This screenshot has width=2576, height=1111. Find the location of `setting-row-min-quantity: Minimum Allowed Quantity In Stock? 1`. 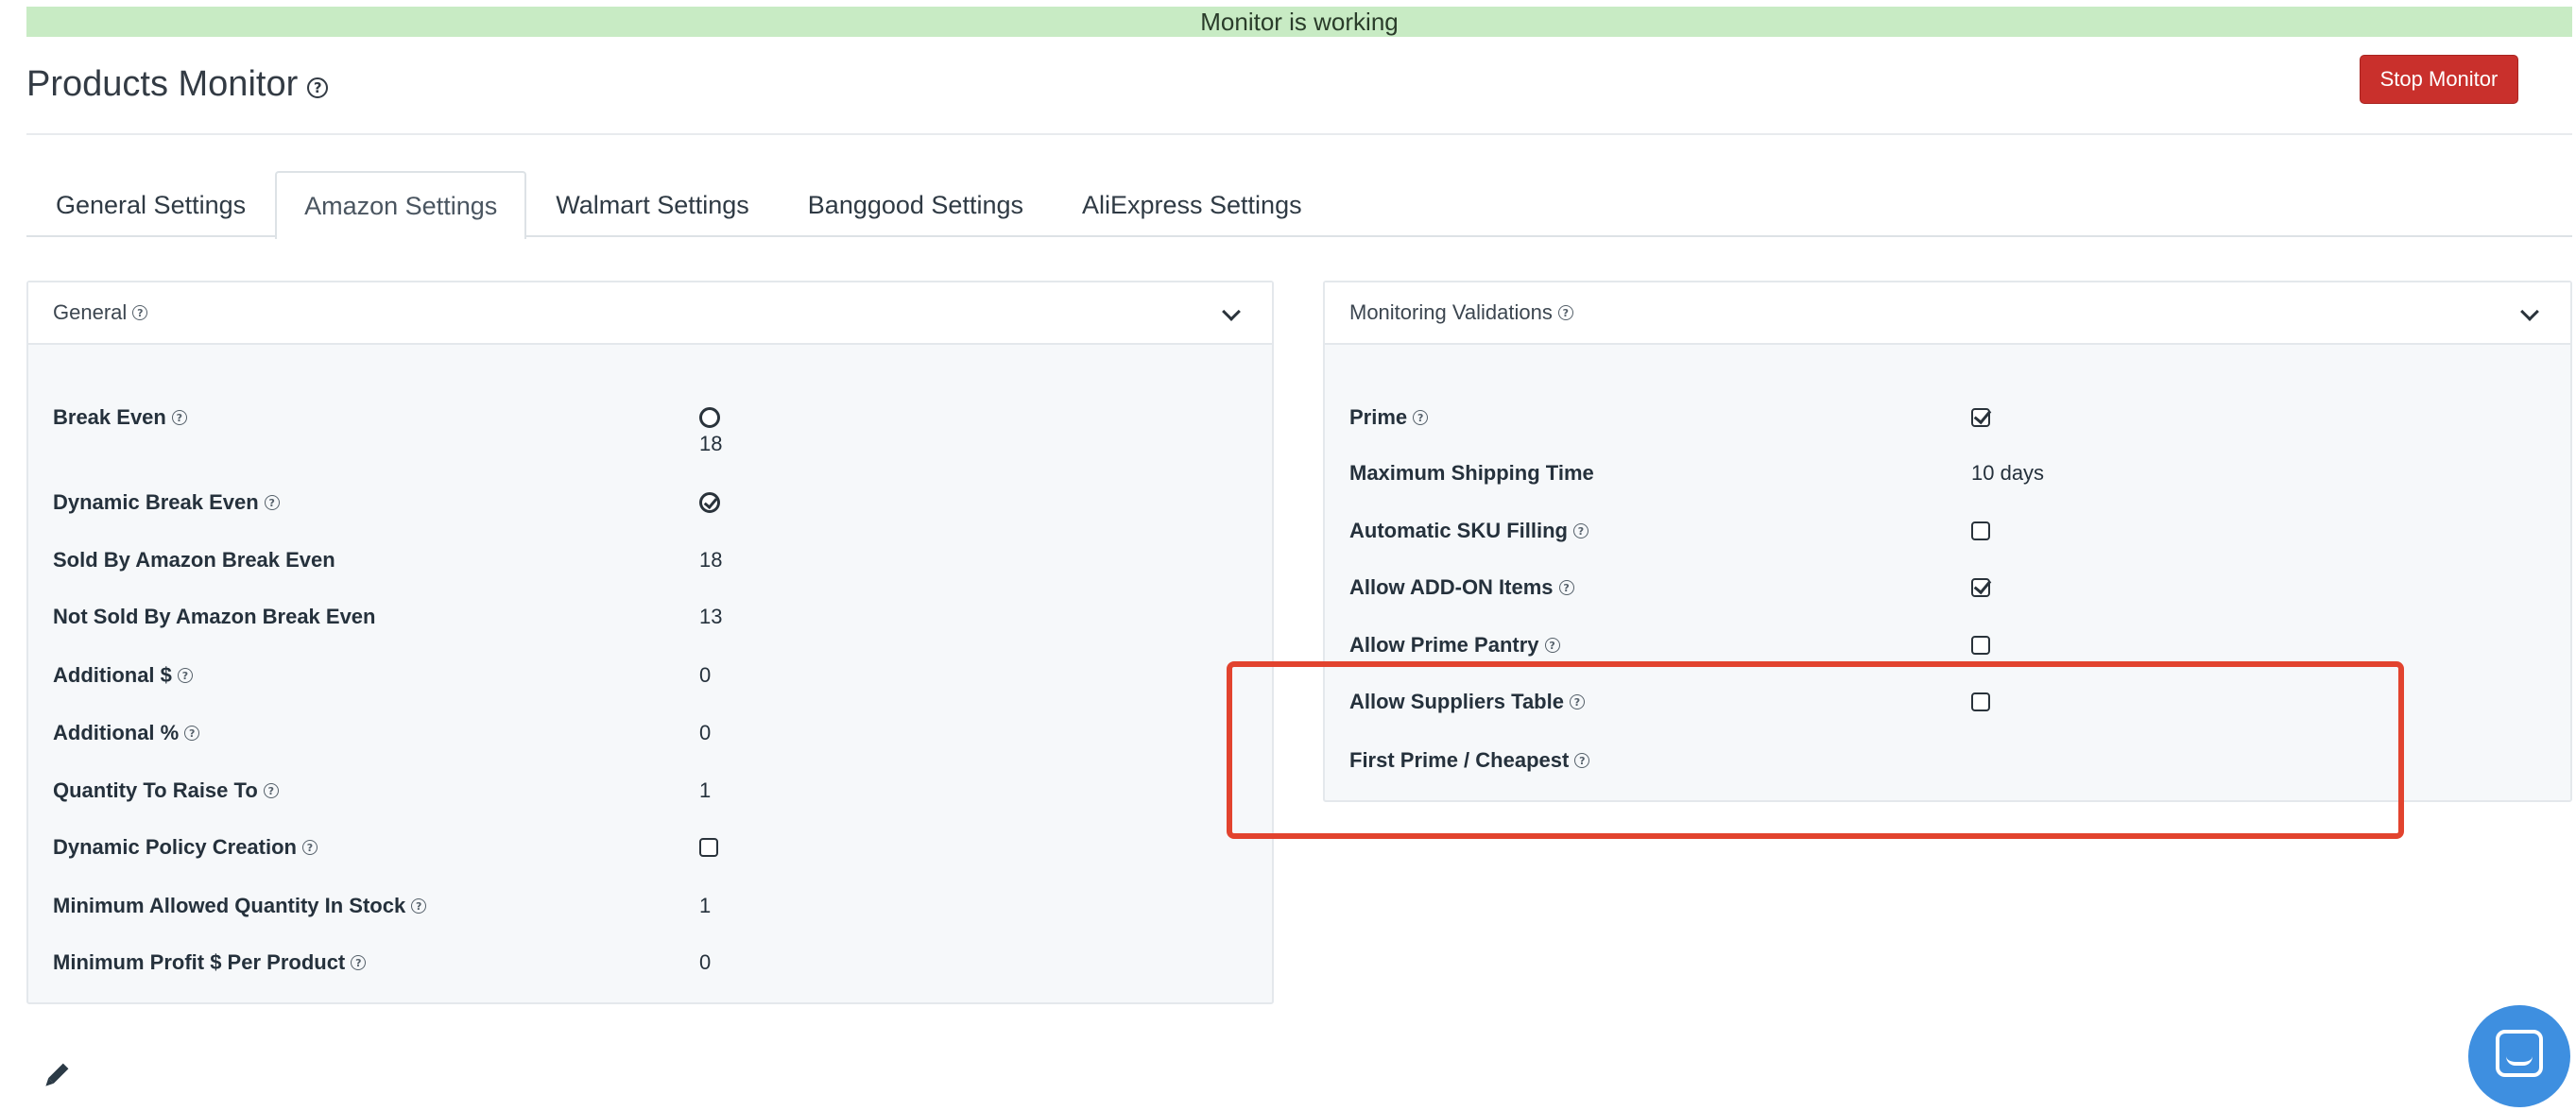

setting-row-min-quantity: Minimum Allowed Quantity In Stock? 1 is located at coordinates (650, 906).